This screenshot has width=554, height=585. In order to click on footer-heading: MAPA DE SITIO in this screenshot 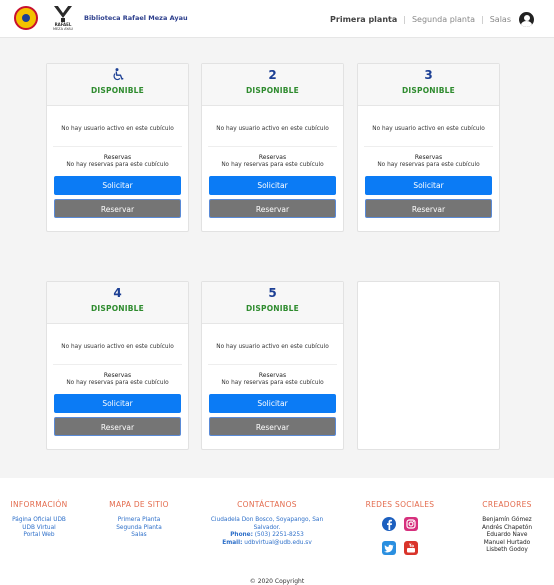, I will do `click(139, 504)`.